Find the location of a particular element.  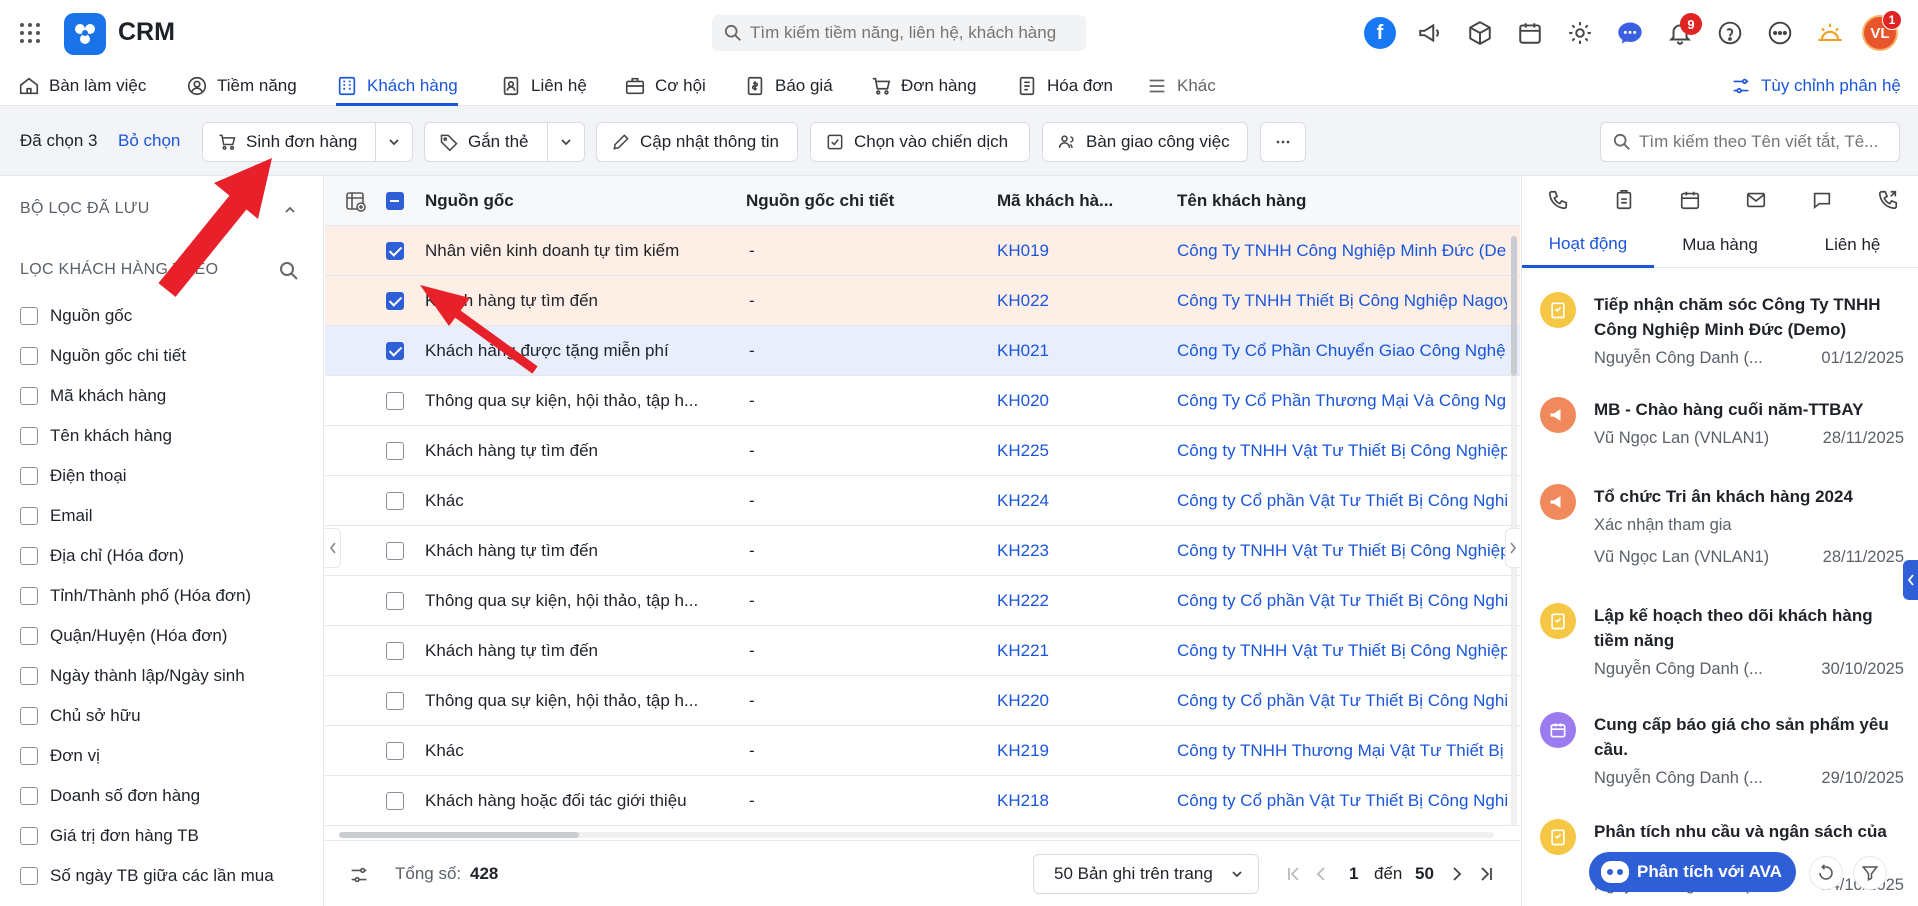

cell-customer-name: Công Ty Cổ Phần Thương Mại Và Công Nghệ is located at coordinates (1342, 401).